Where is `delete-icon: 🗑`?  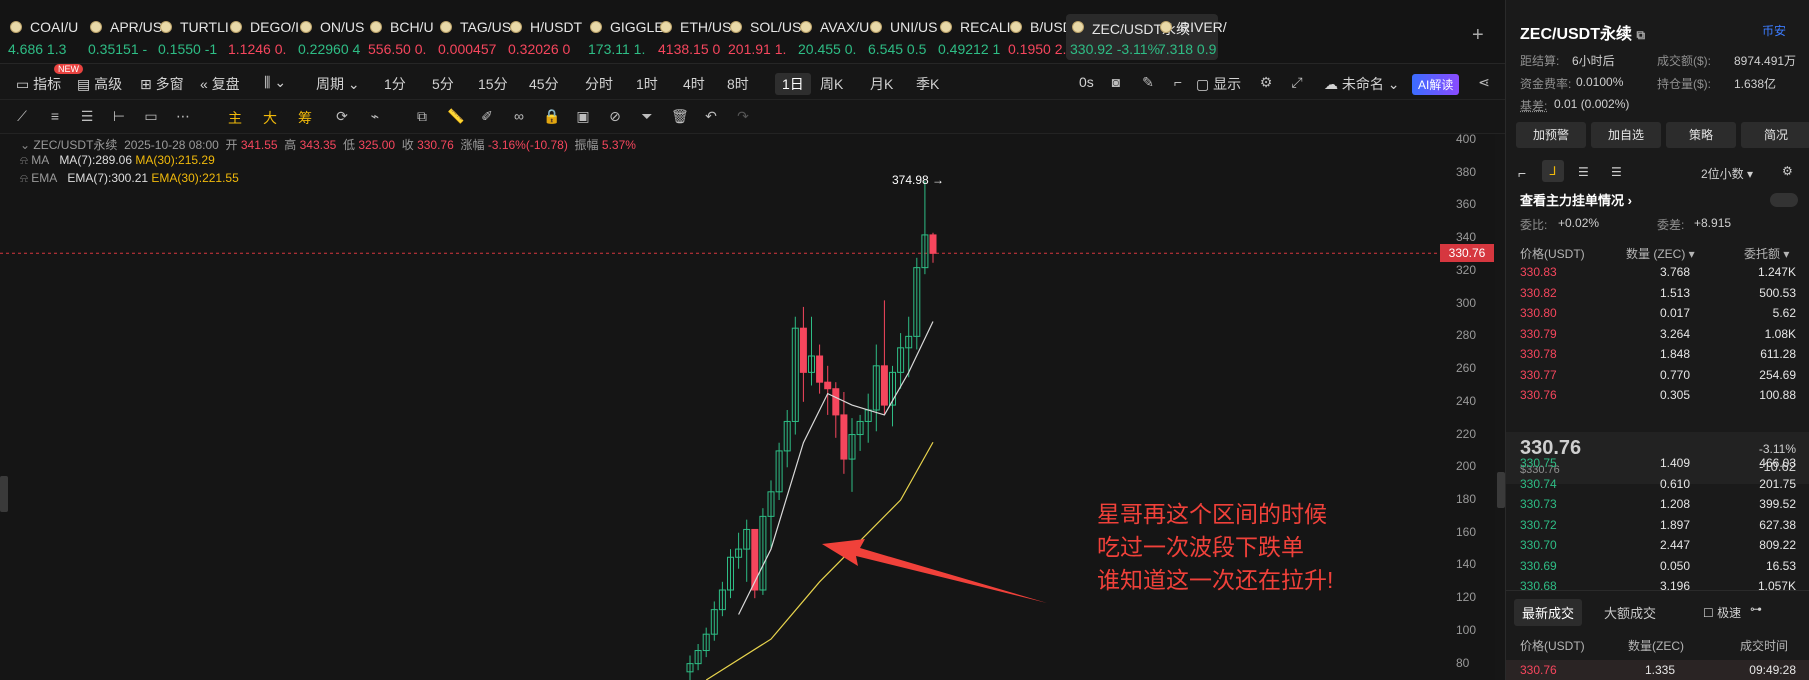 delete-icon: 🗑 is located at coordinates (680, 116).